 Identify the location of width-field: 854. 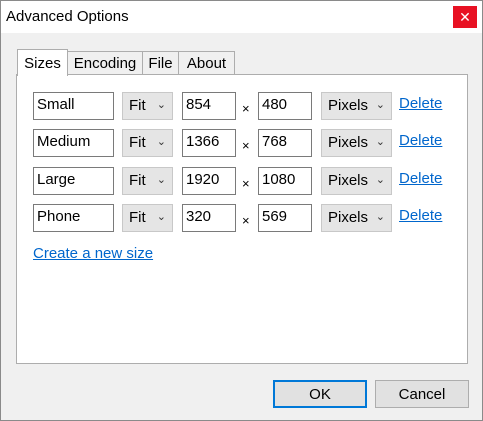
(209, 106).